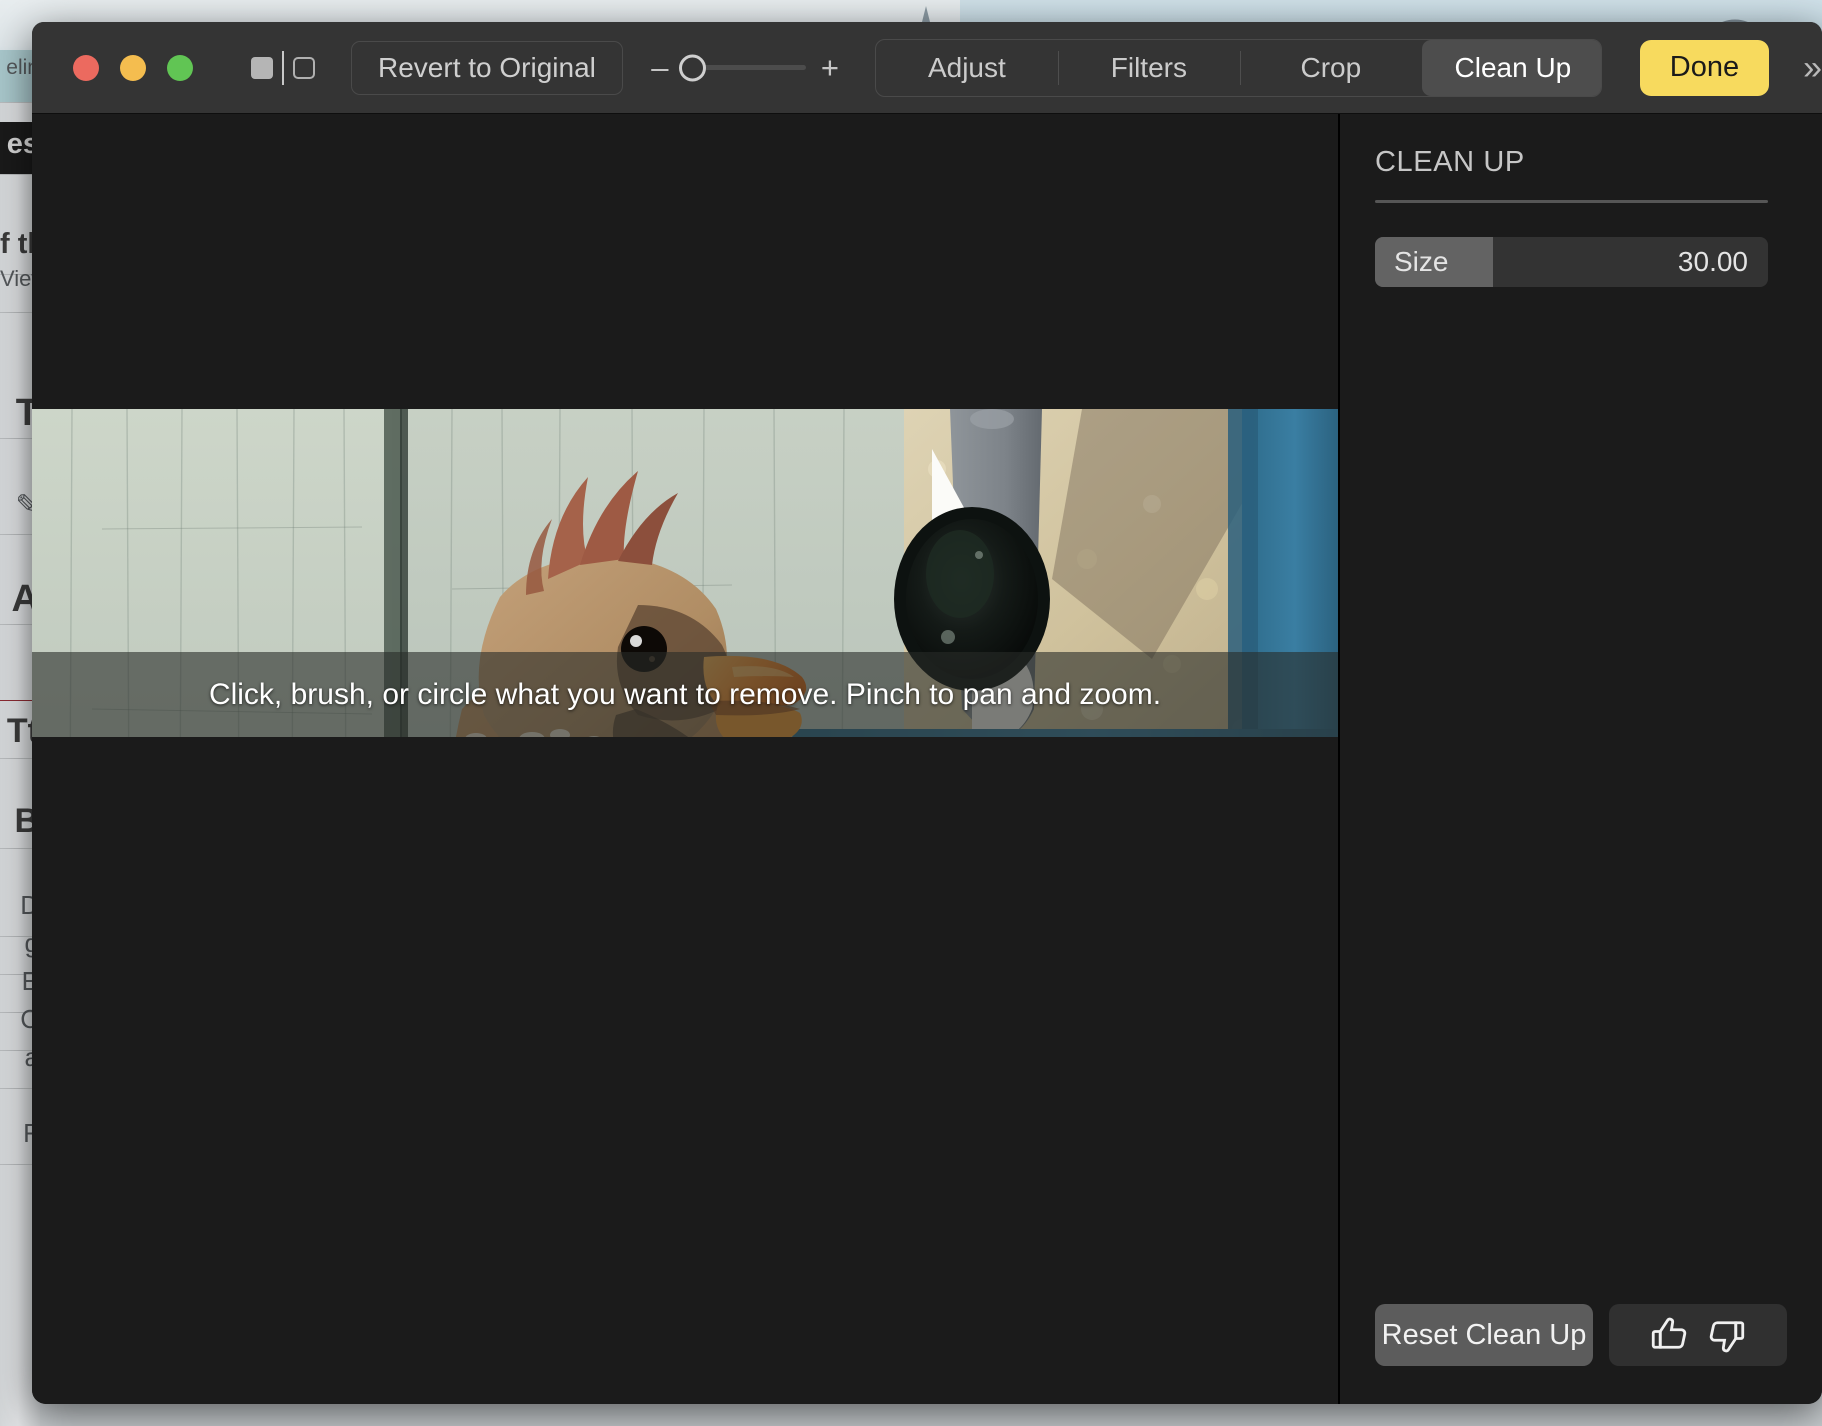 The image size is (1822, 1426). I want to click on compare-divider-icon, so click(283, 67).